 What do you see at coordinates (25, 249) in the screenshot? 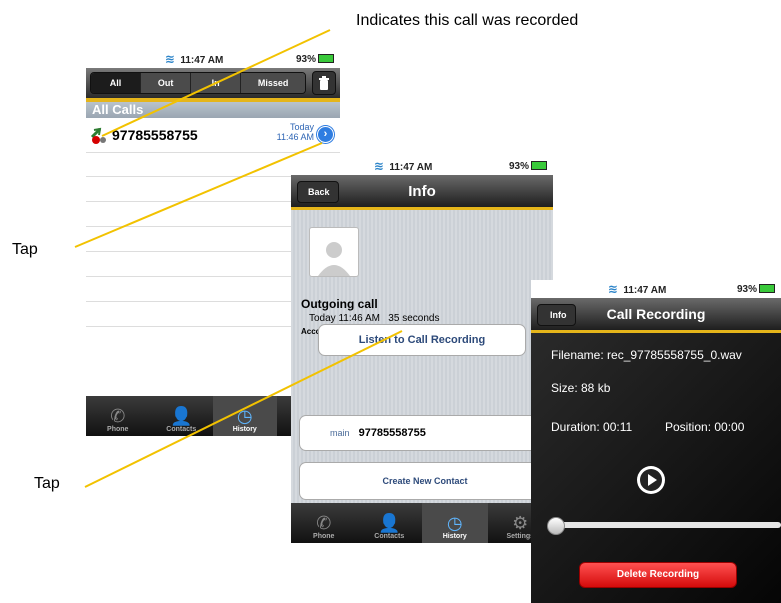
I see `callout-tap-1: Tap` at bounding box center [25, 249].